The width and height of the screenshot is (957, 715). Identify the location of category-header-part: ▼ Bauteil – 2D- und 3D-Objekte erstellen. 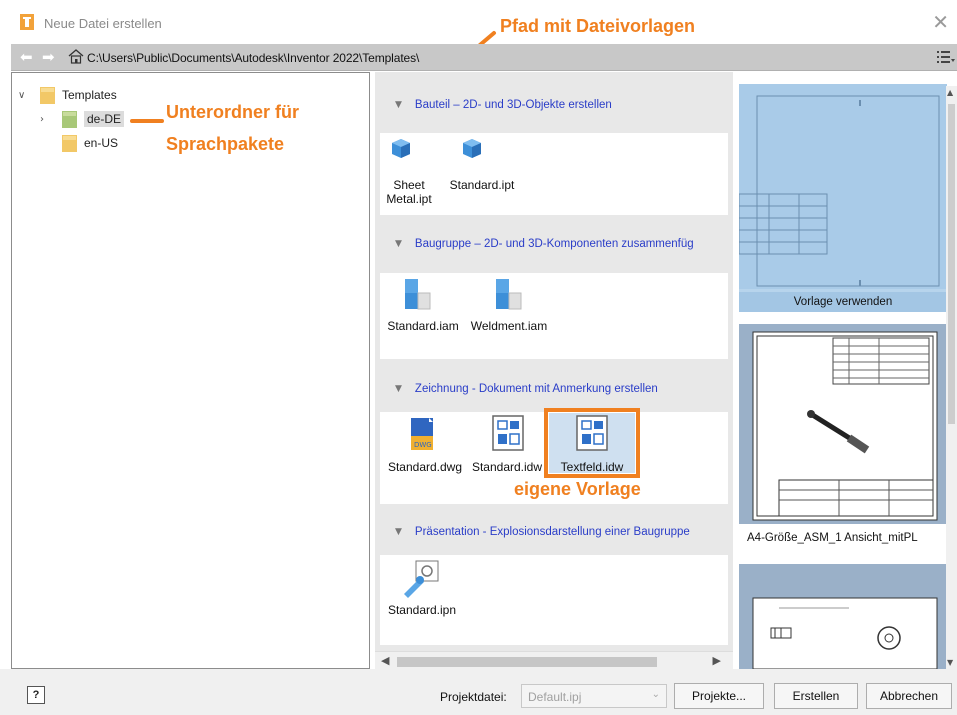
(554, 105).